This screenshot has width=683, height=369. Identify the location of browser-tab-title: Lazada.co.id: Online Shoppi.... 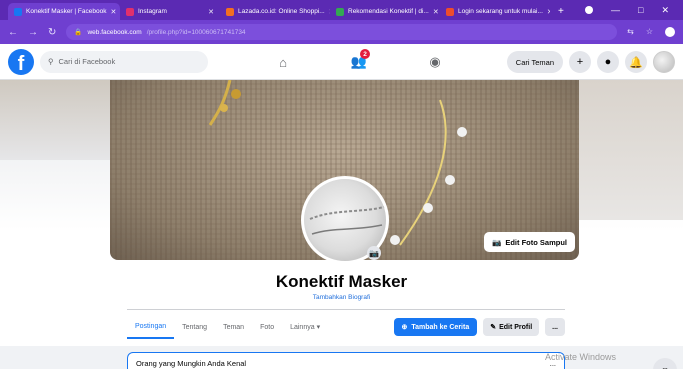
(281, 11).